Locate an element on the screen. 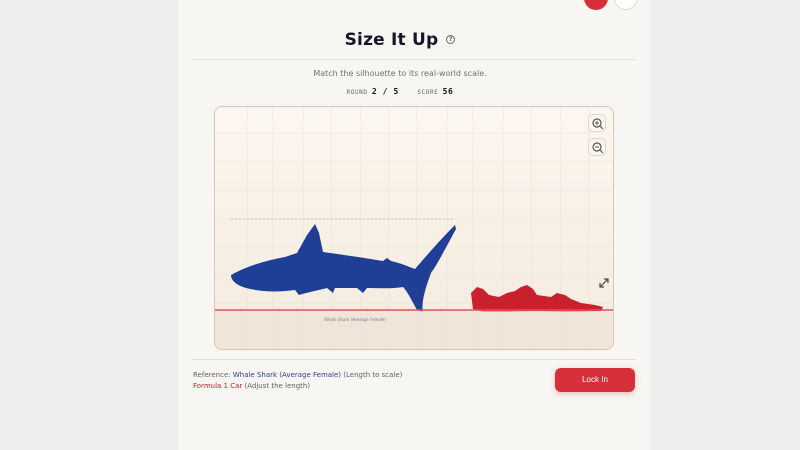 Image resolution: width=800 pixels, height=450 pixels. score-value: 56 is located at coordinates (448, 91).